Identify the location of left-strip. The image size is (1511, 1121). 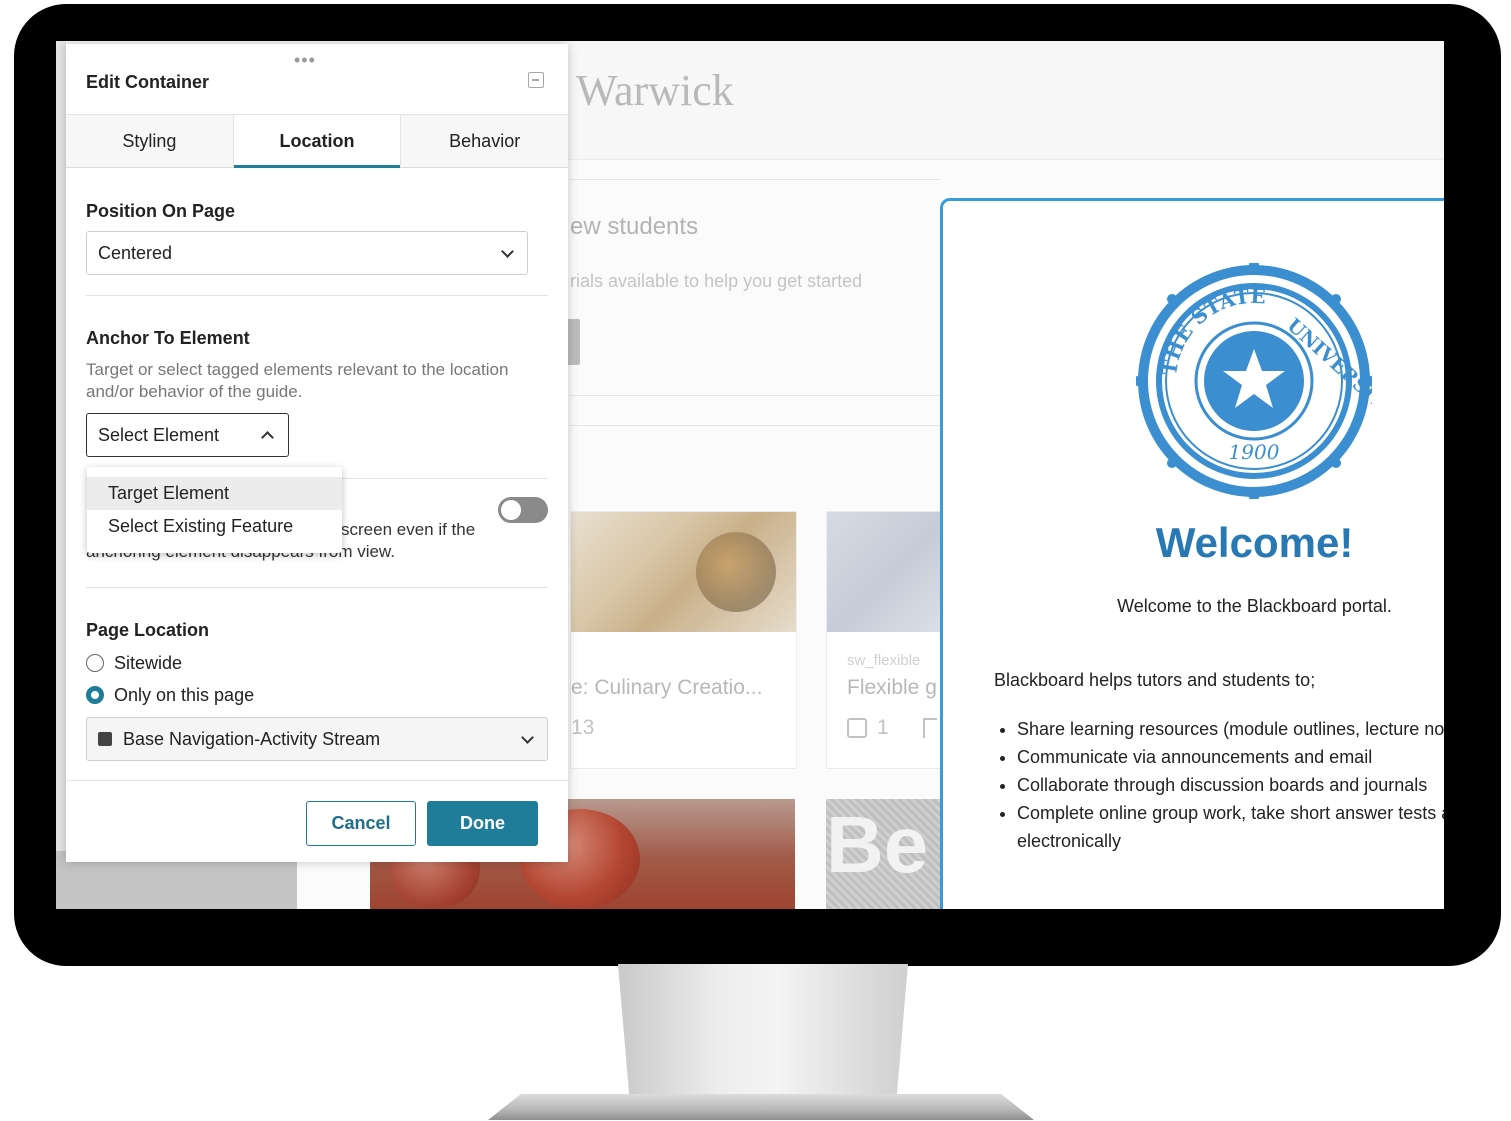
(61, 475).